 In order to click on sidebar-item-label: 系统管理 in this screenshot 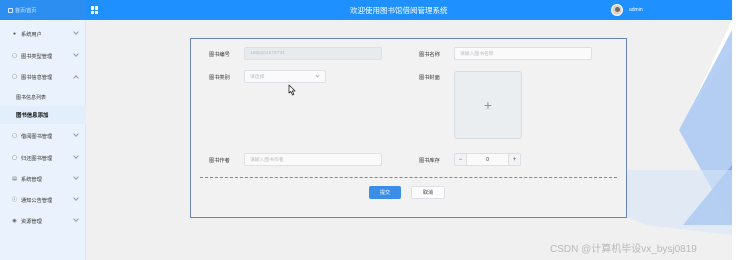, I will do `click(31, 179)`.